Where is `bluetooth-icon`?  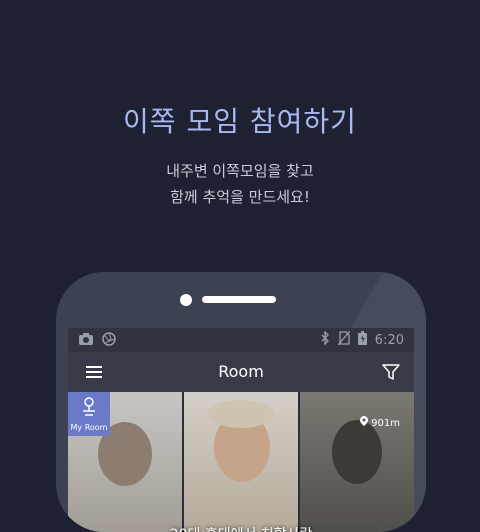 bluetooth-icon is located at coordinates (325, 339).